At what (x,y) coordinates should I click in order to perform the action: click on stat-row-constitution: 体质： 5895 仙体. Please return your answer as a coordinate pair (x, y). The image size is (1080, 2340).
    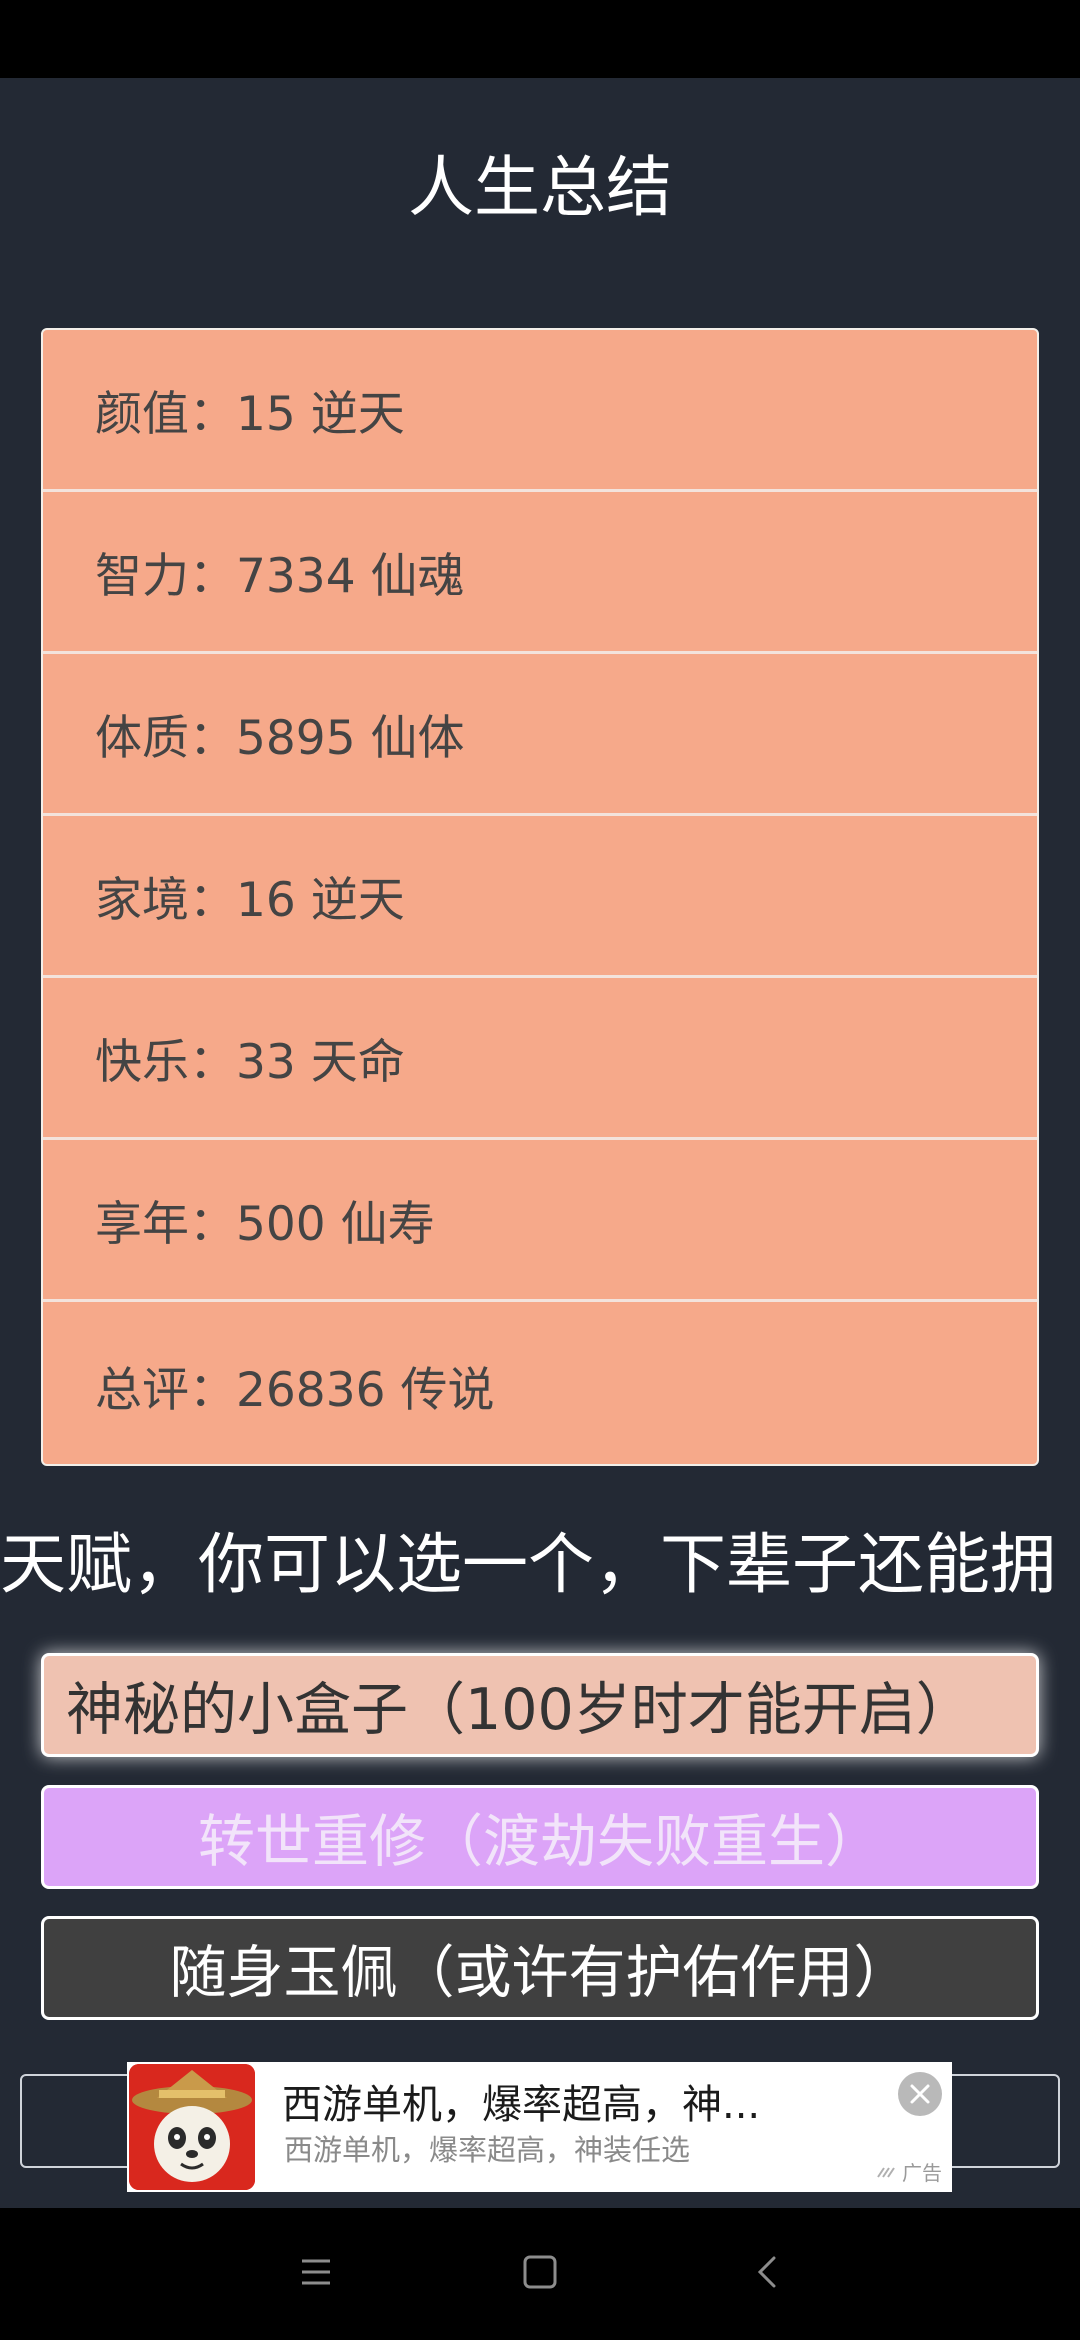
    Looking at the image, I should click on (540, 735).